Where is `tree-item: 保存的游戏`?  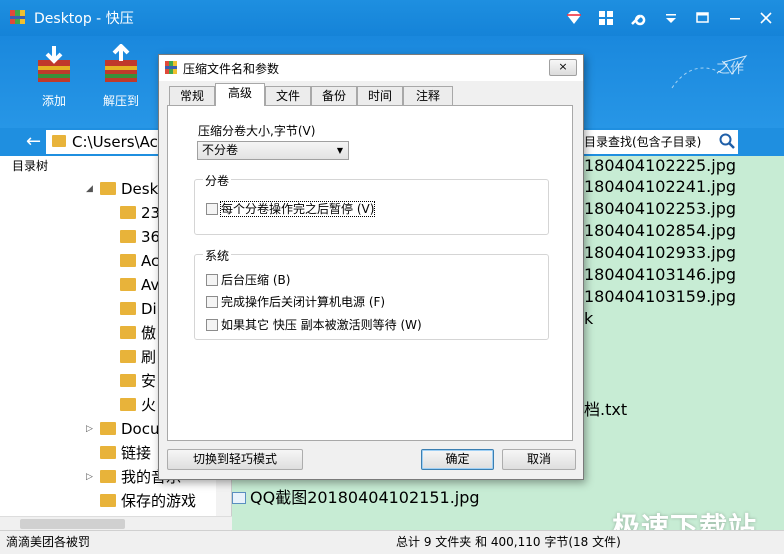
tree-item: 保存的游戏 is located at coordinates (148, 501).